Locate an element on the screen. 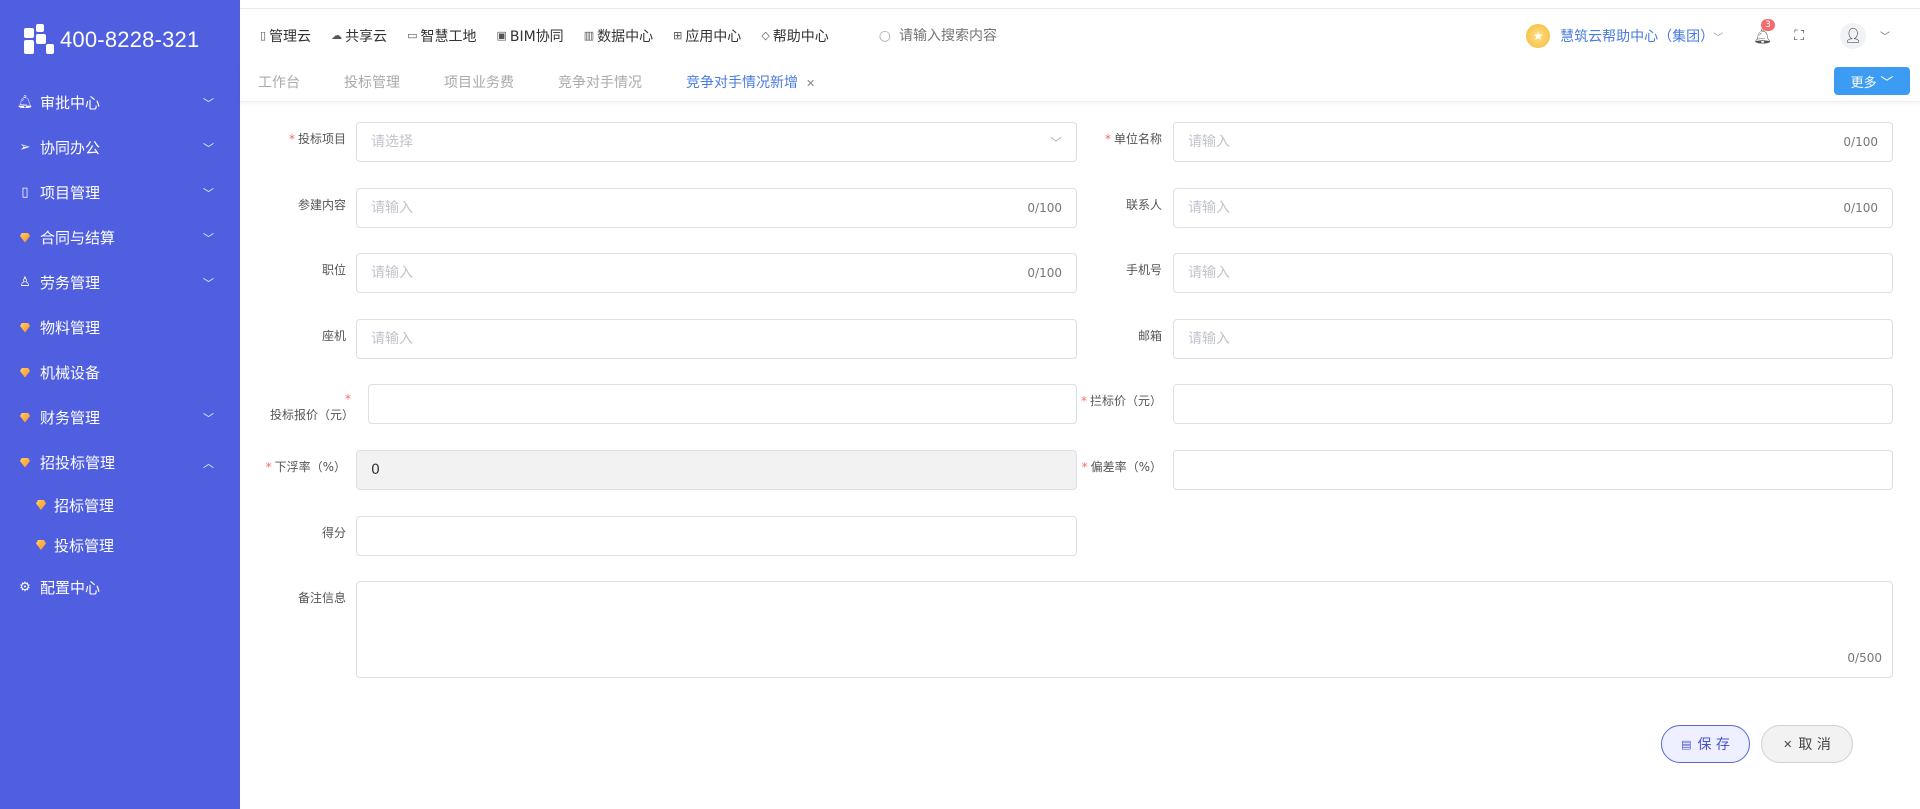  unit-name-field: 0/100 is located at coordinates (1533, 142).